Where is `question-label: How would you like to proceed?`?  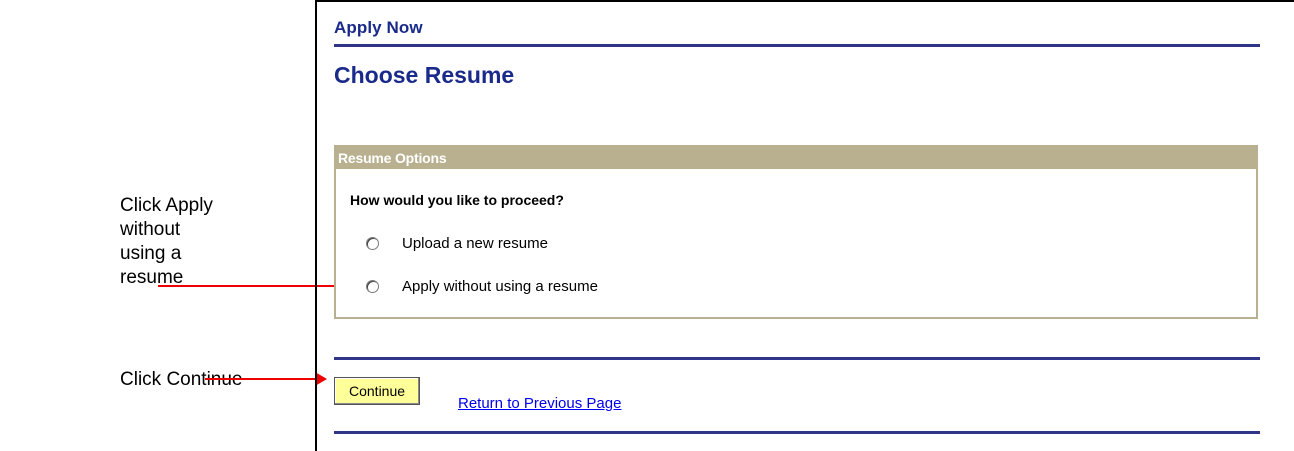 question-label: How would you like to proceed? is located at coordinates (457, 200).